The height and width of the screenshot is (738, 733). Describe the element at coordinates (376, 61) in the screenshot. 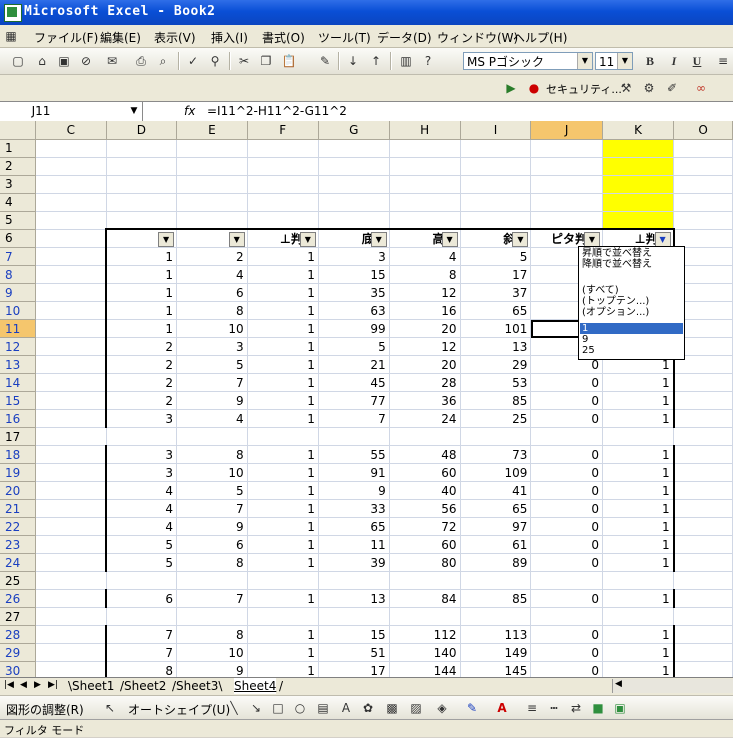

I see `sort-descending-icon: ↑` at that location.